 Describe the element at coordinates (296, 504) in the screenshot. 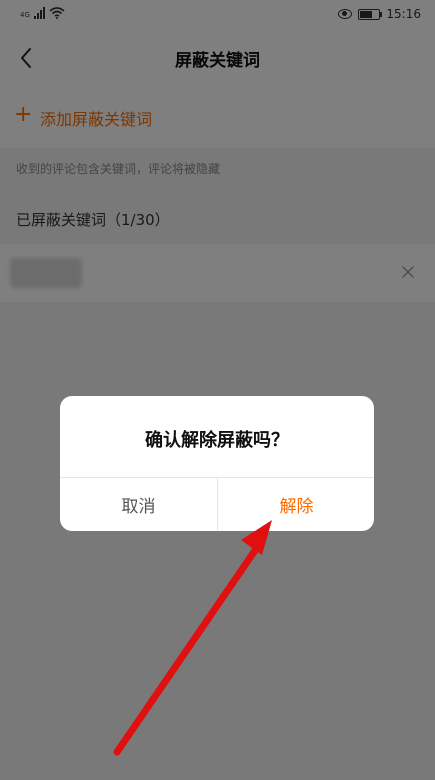

I see `confirm-unblock-button: 解除` at that location.